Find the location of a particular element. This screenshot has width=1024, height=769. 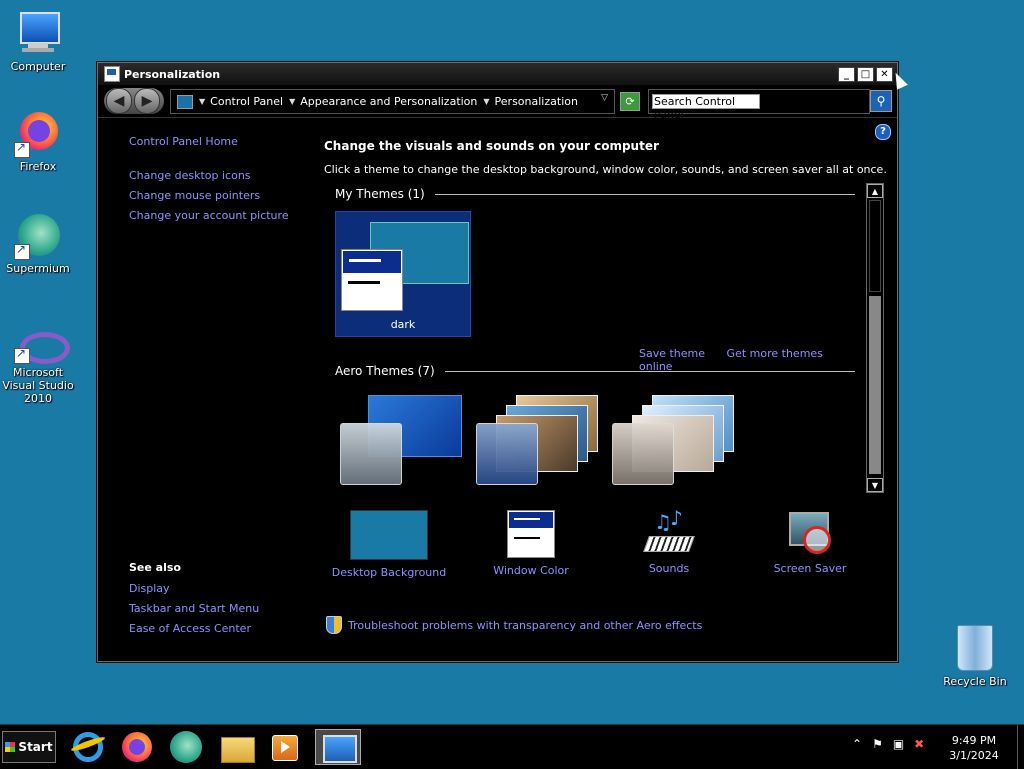

taskbar-firefox is located at coordinates (137, 747).